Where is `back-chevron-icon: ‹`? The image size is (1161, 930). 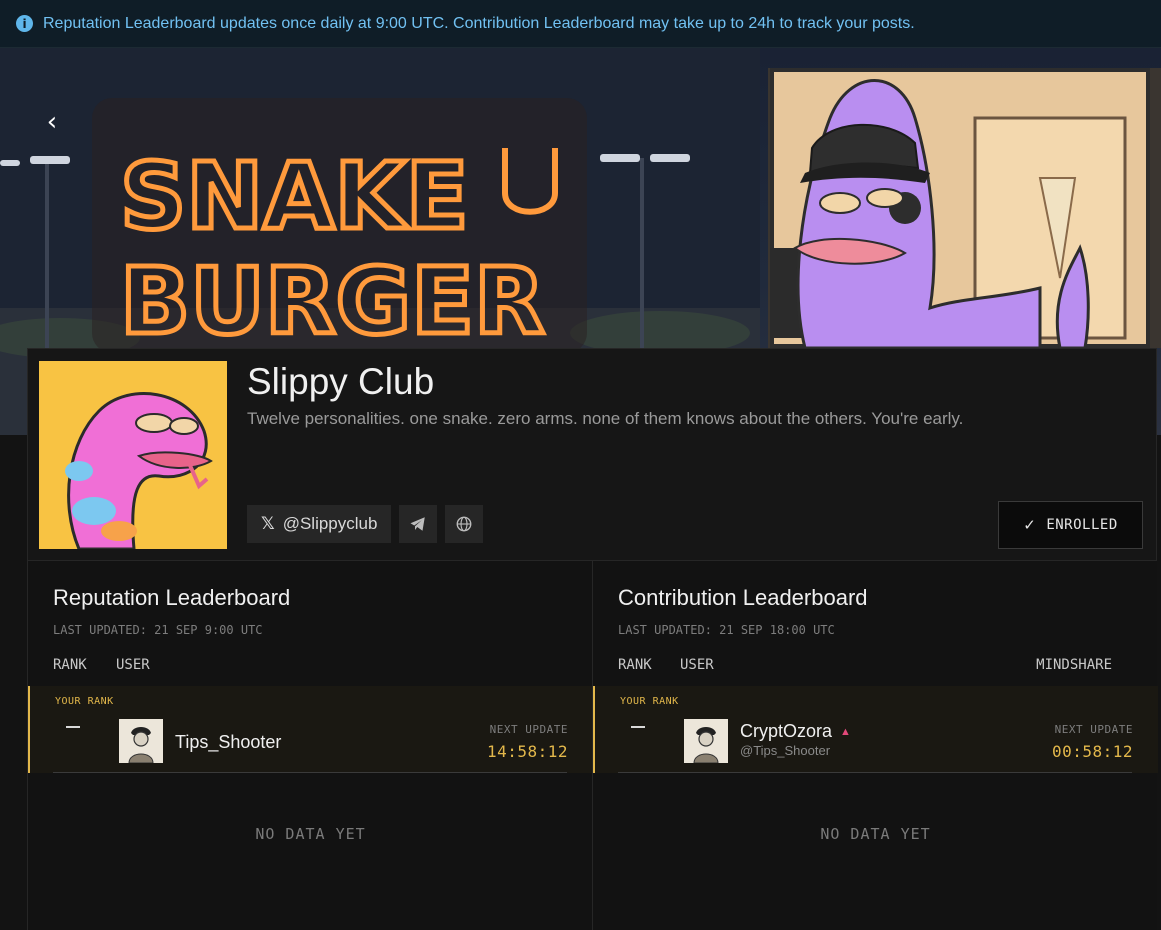
back-chevron-icon: ‹ is located at coordinates (52, 122).